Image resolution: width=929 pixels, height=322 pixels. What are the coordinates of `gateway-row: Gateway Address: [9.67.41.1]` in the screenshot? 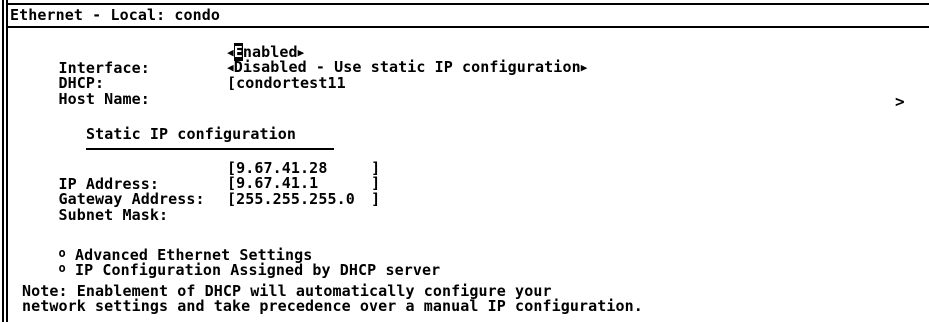 It's located at (201, 191).